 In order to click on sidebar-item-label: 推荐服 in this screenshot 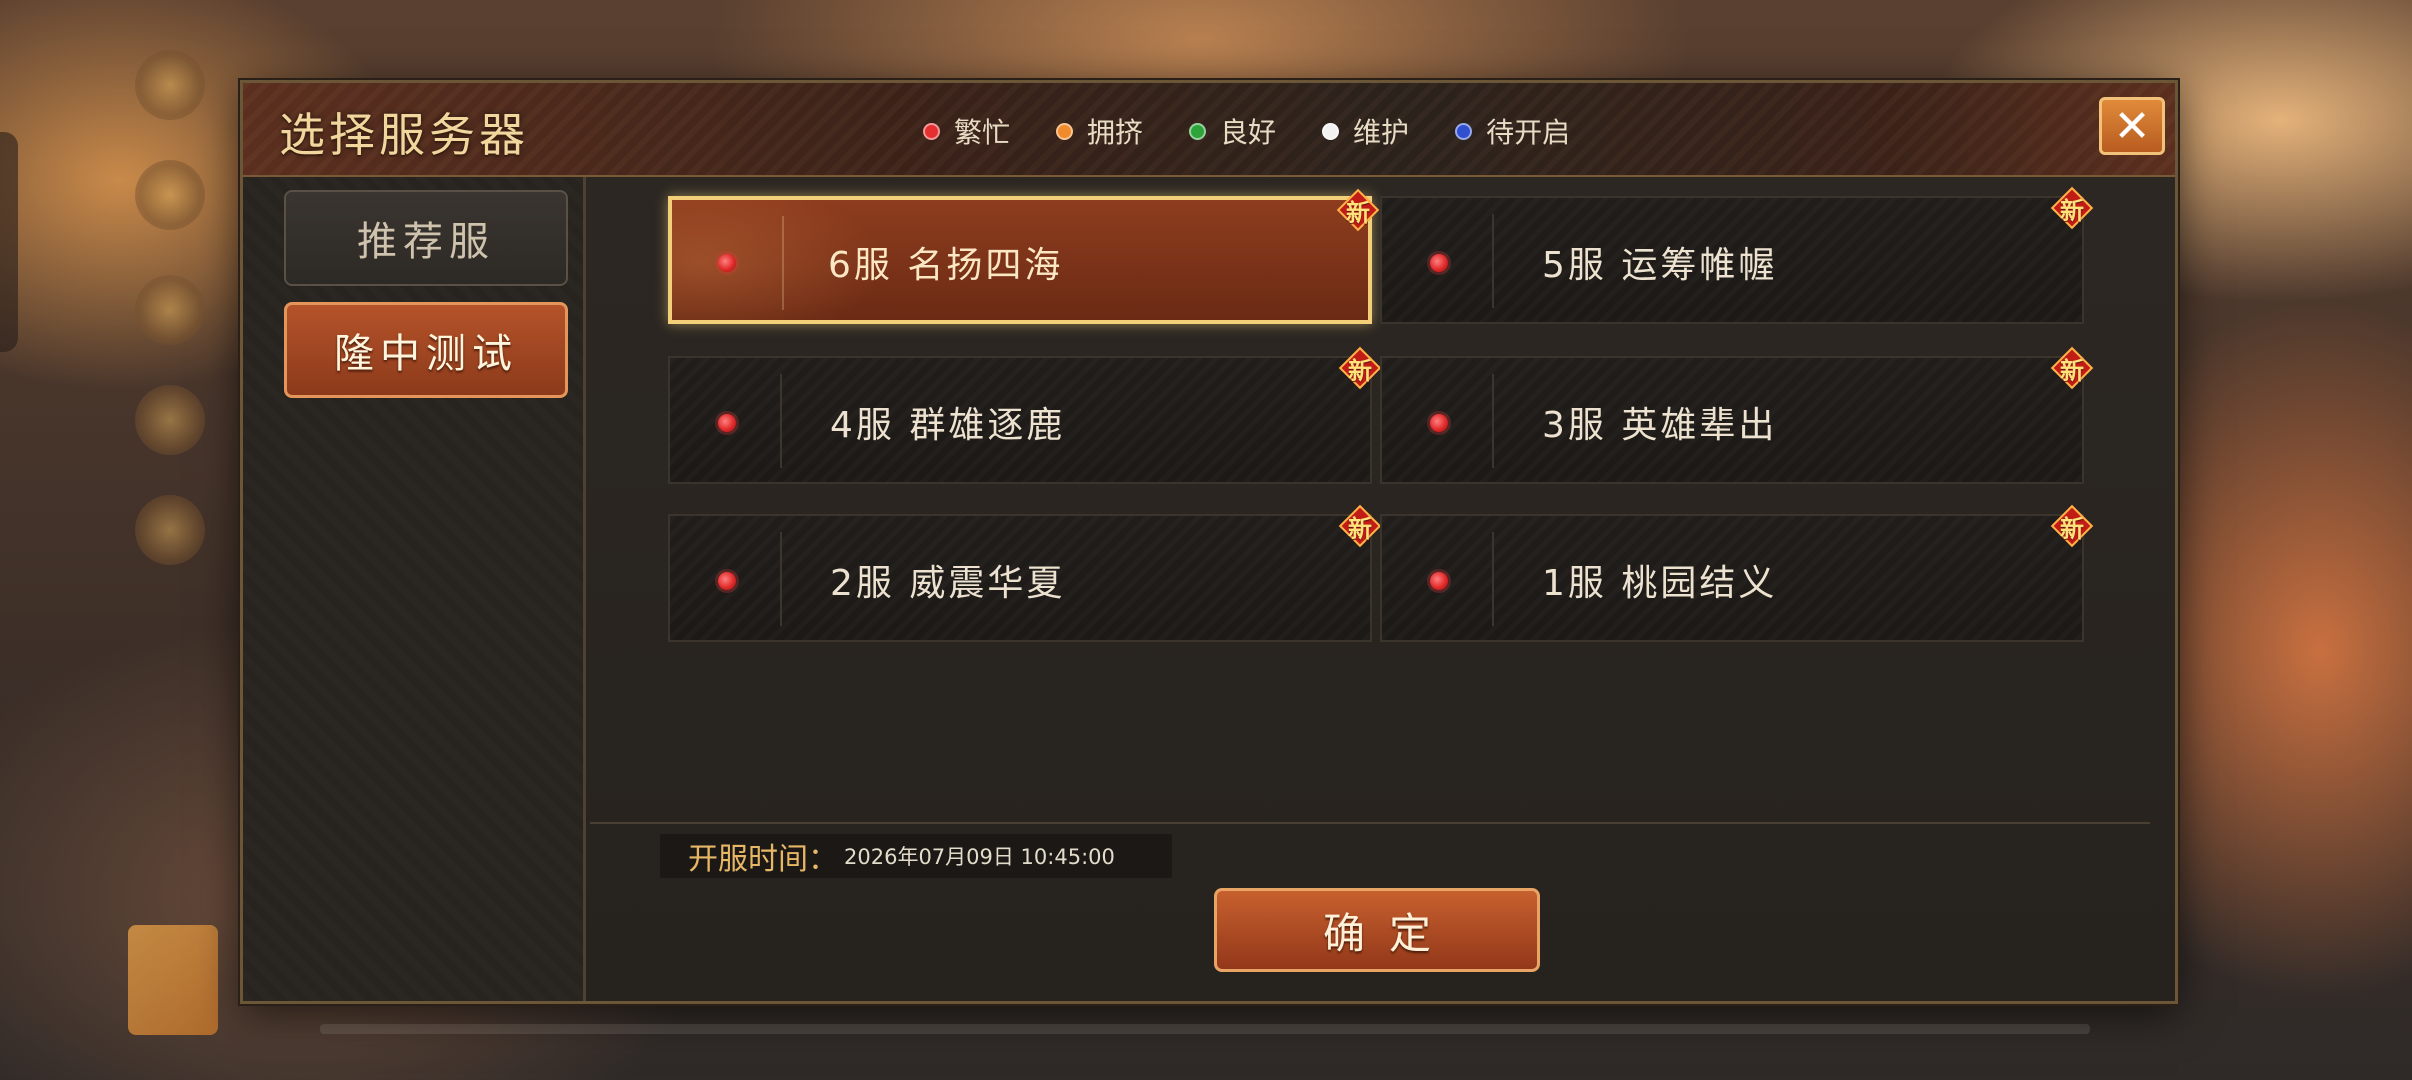, I will do `click(426, 242)`.